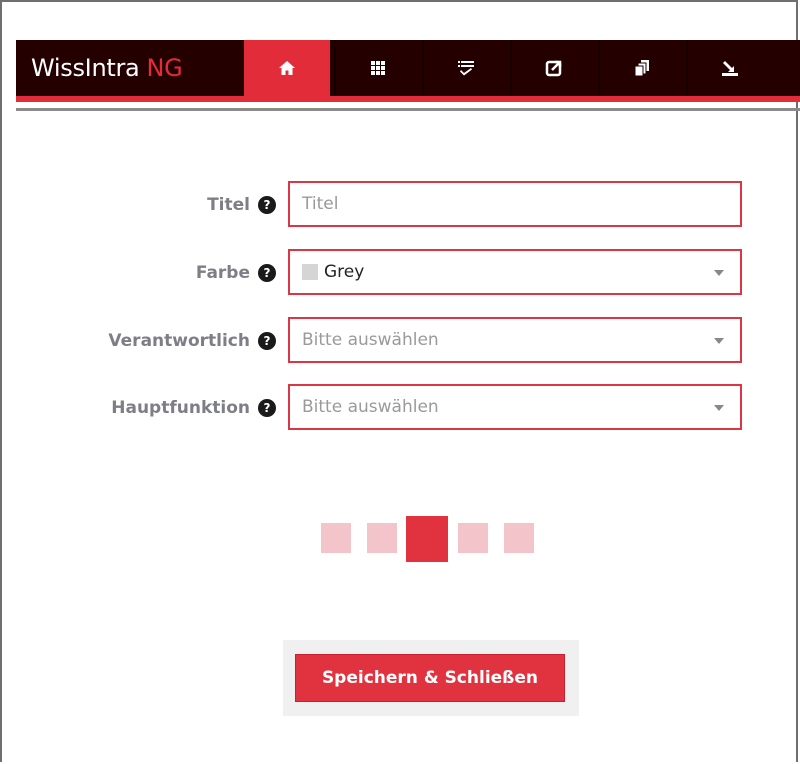  Describe the element at coordinates (164, 68) in the screenshot. I see `logo-accent-text: NG` at that location.